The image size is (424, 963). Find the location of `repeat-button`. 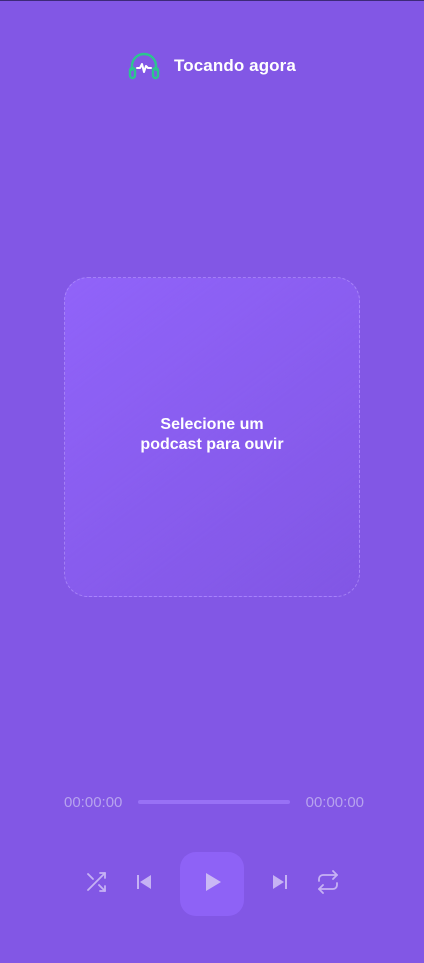

repeat-button is located at coordinates (328, 884).